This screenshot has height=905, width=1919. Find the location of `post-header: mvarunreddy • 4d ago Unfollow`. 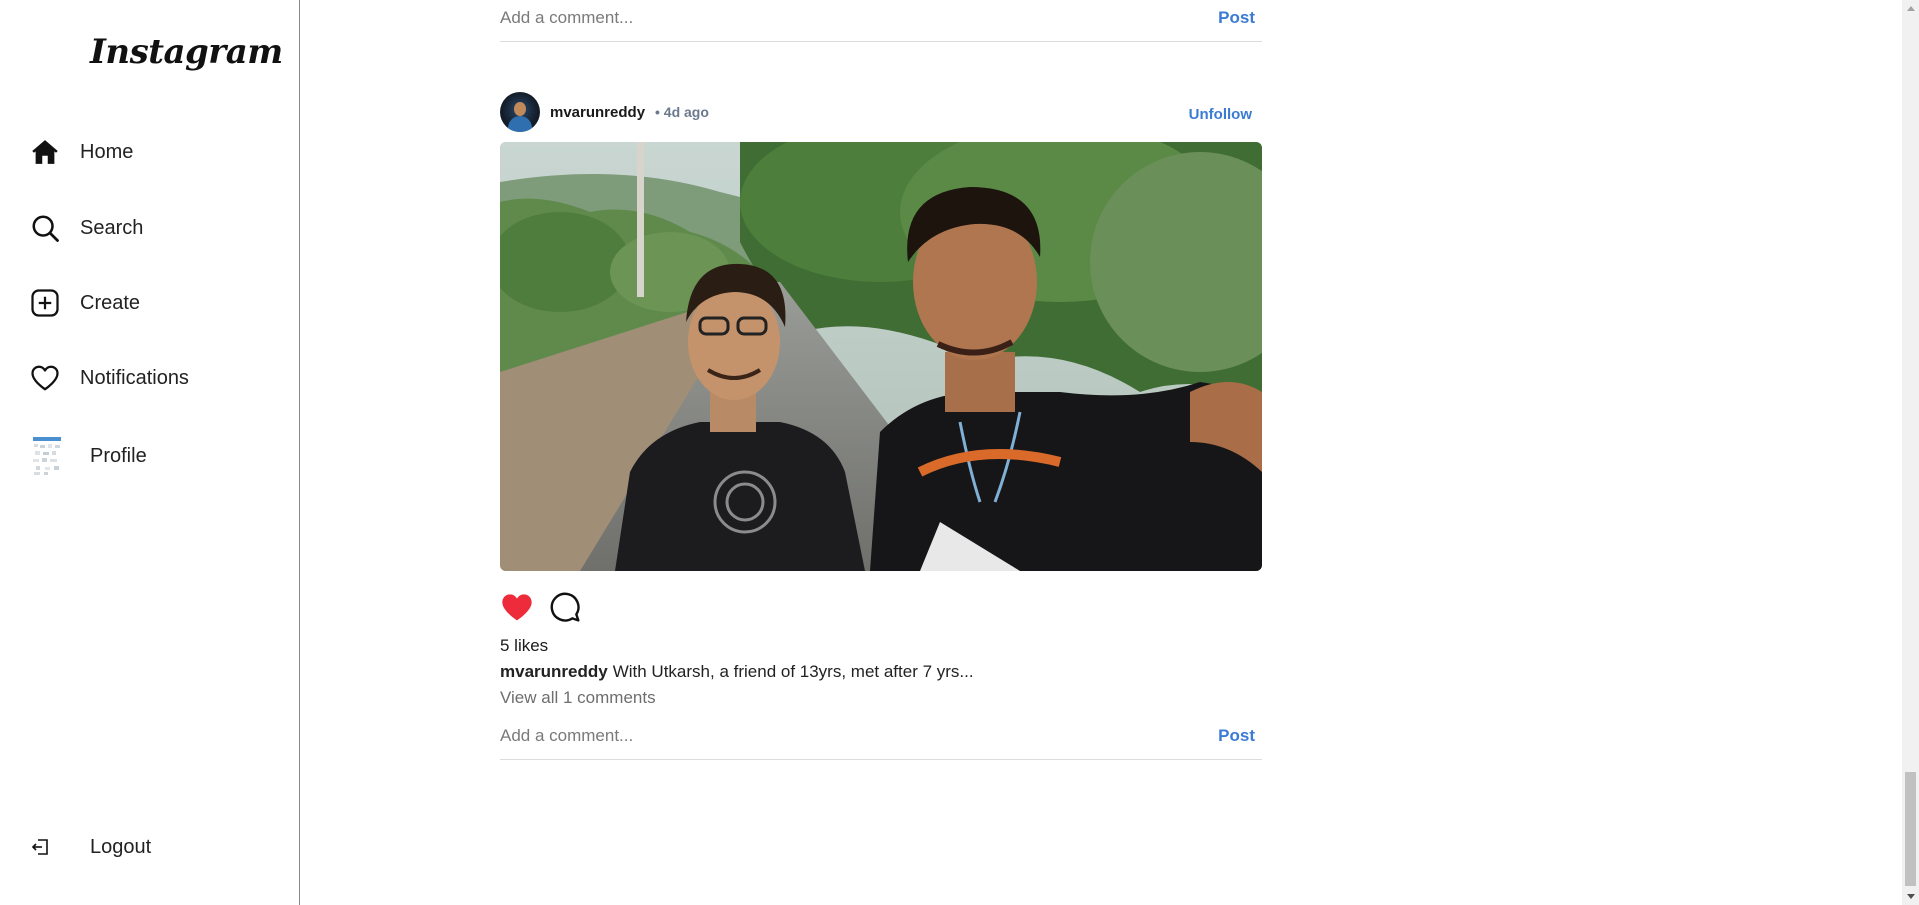

post-header: mvarunreddy • 4d ago Unfollow is located at coordinates (881, 112).